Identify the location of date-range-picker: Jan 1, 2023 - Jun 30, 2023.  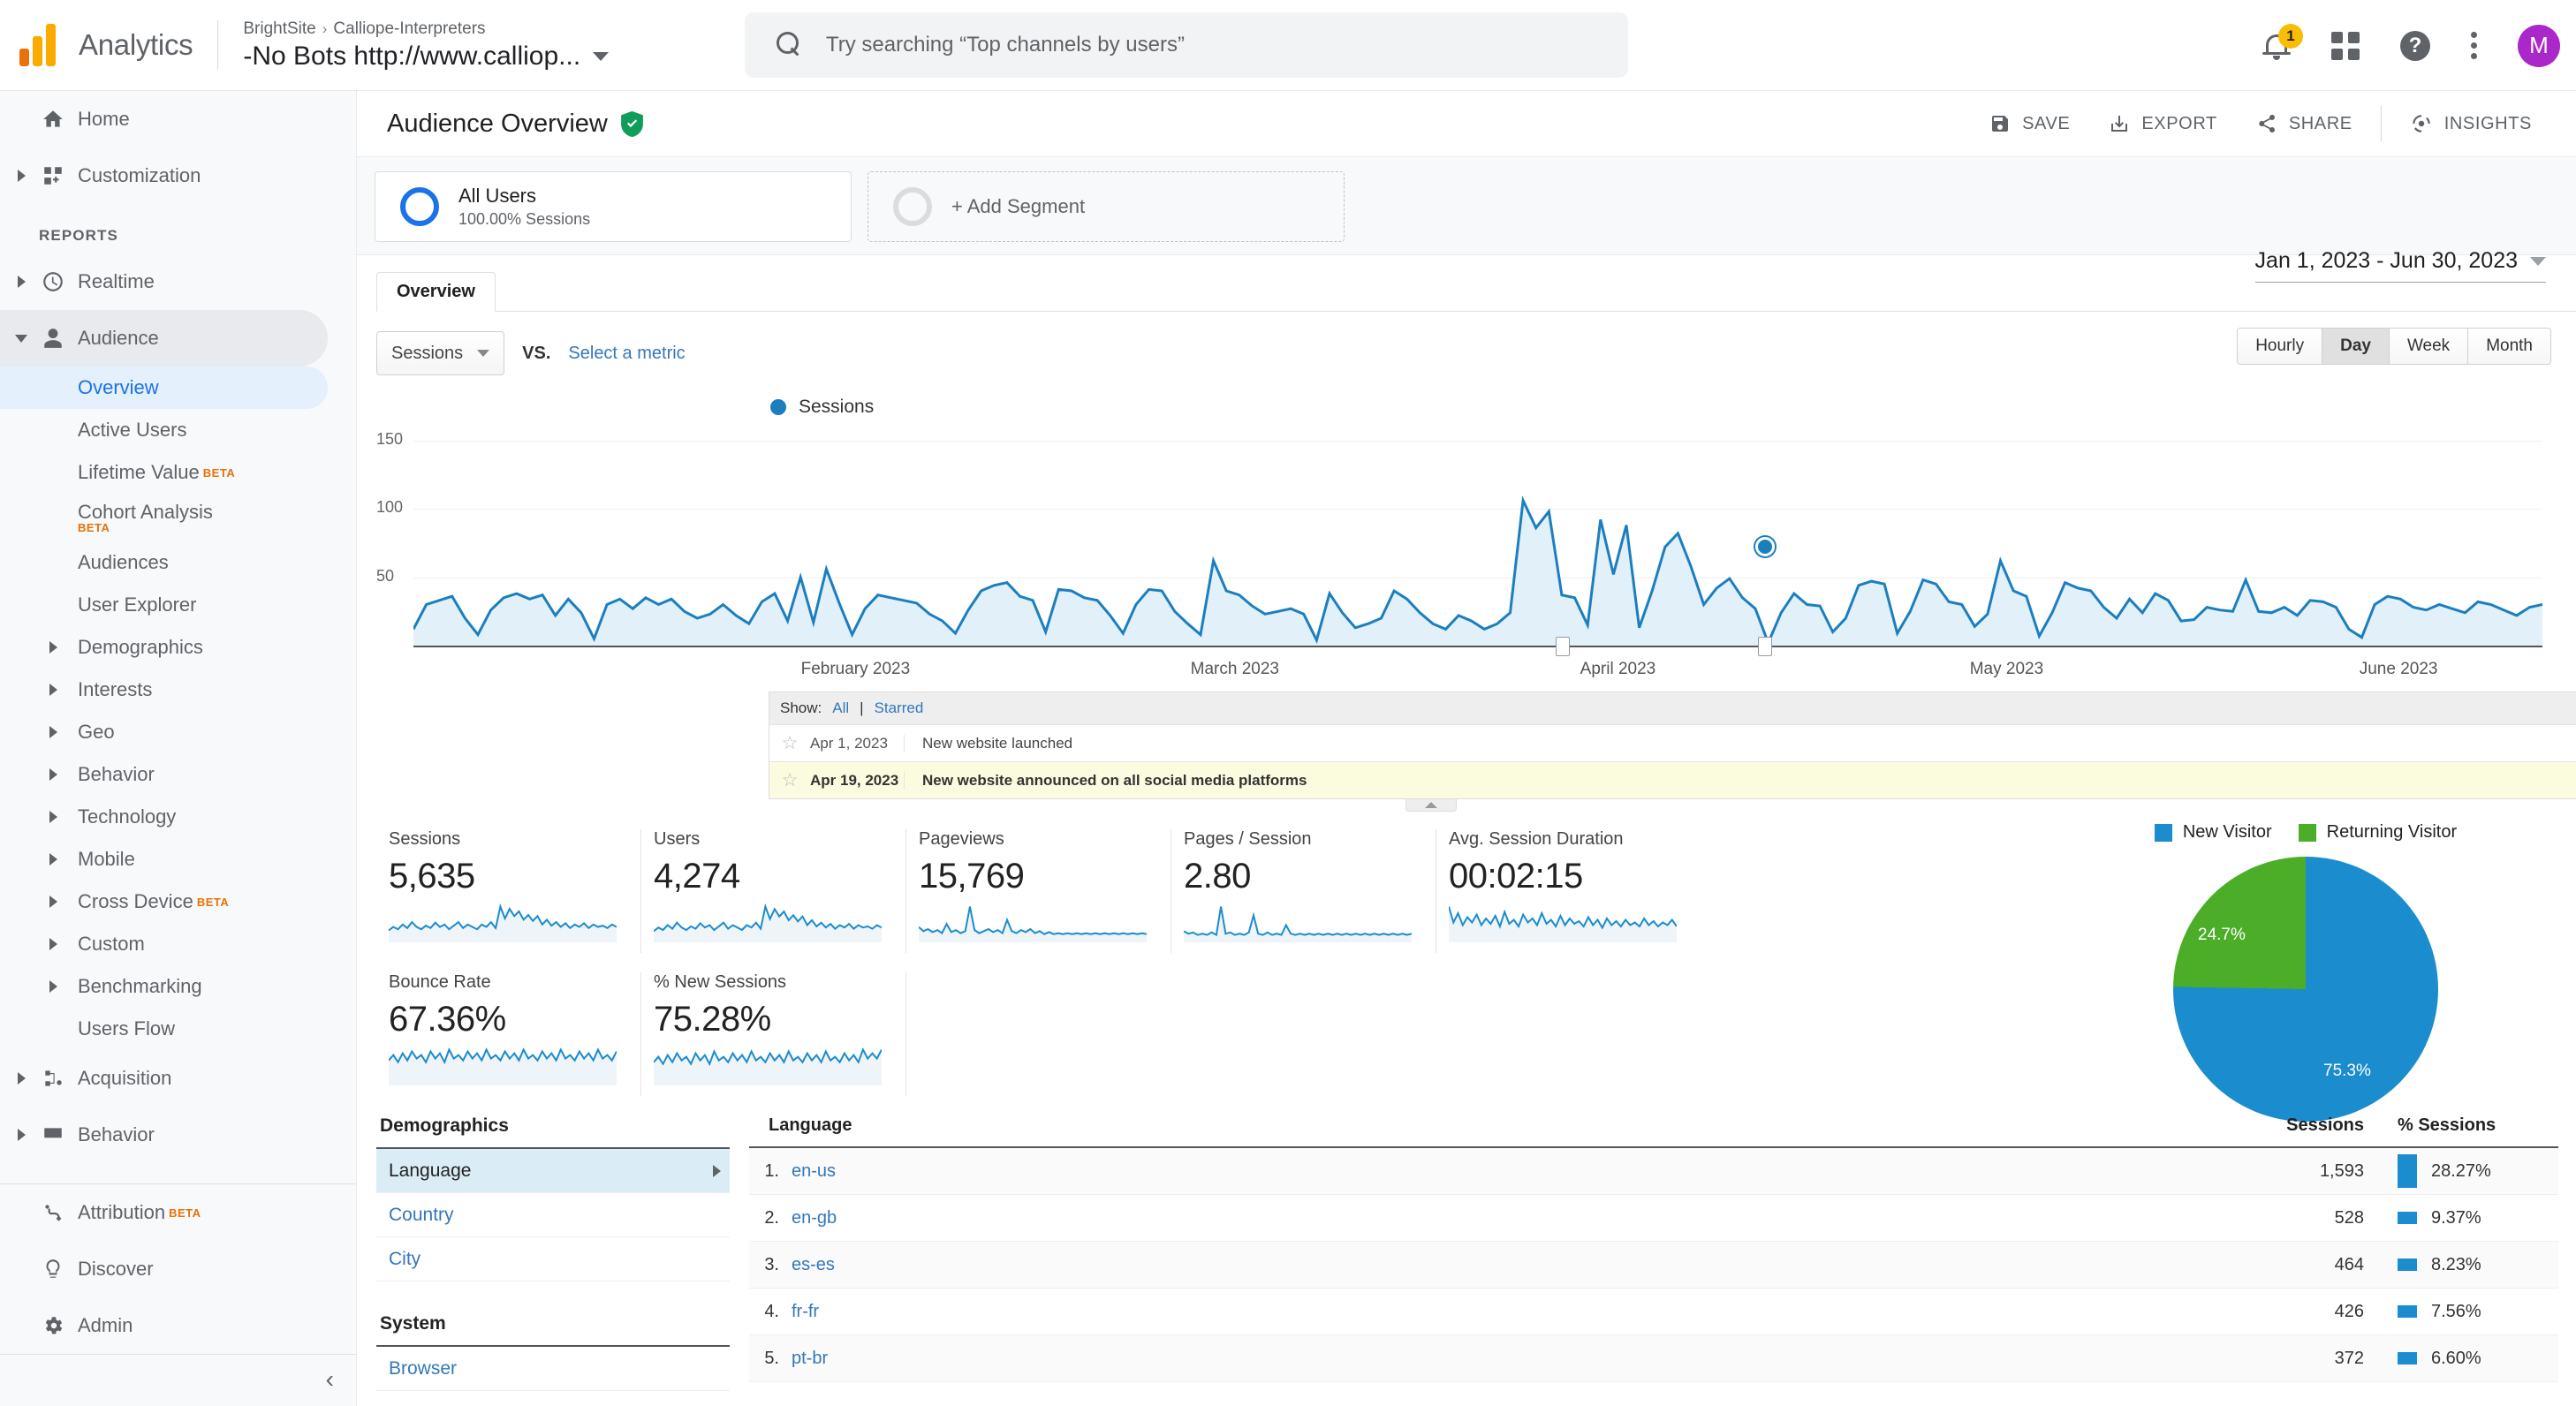
(2400, 265).